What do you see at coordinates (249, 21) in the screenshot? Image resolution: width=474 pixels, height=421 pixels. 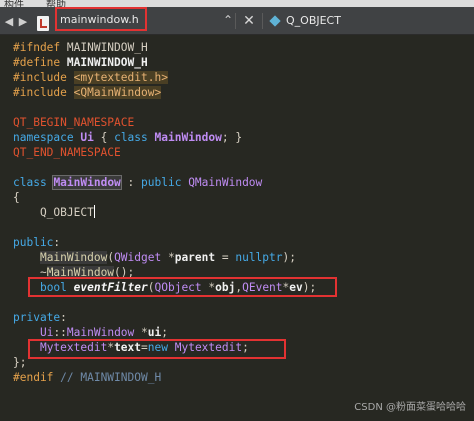 I see `close-document-icon: ✕` at bounding box center [249, 21].